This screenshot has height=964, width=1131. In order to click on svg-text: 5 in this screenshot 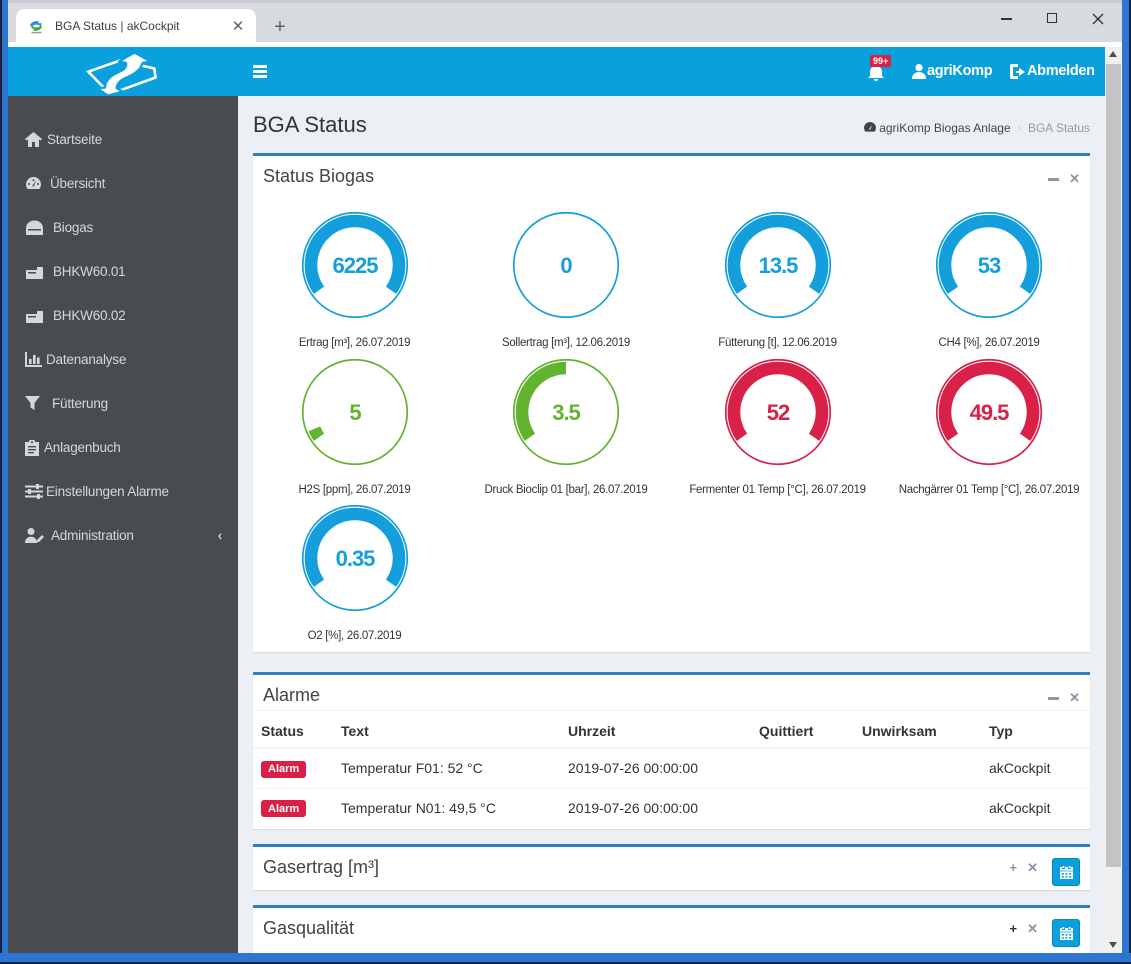, I will do `click(355, 412)`.